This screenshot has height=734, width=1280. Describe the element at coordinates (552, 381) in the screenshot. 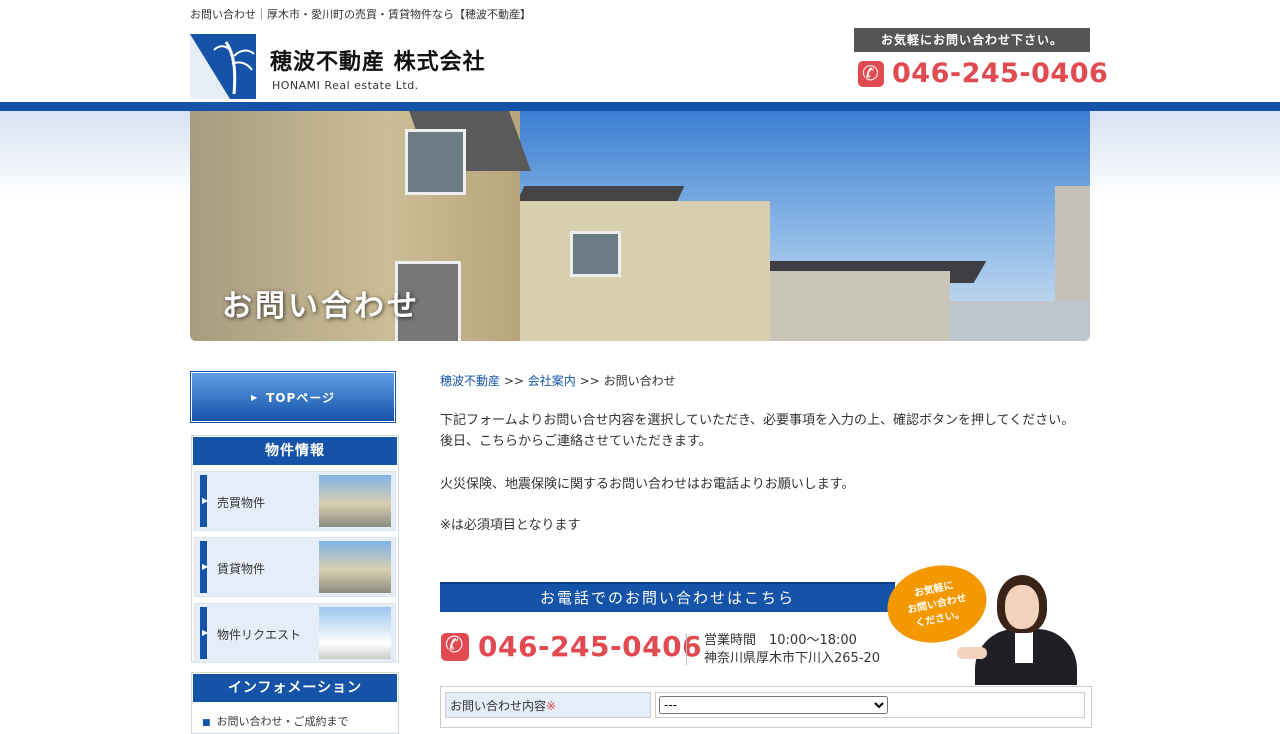

I see `breadcrumb-company-link: 会社案内` at that location.